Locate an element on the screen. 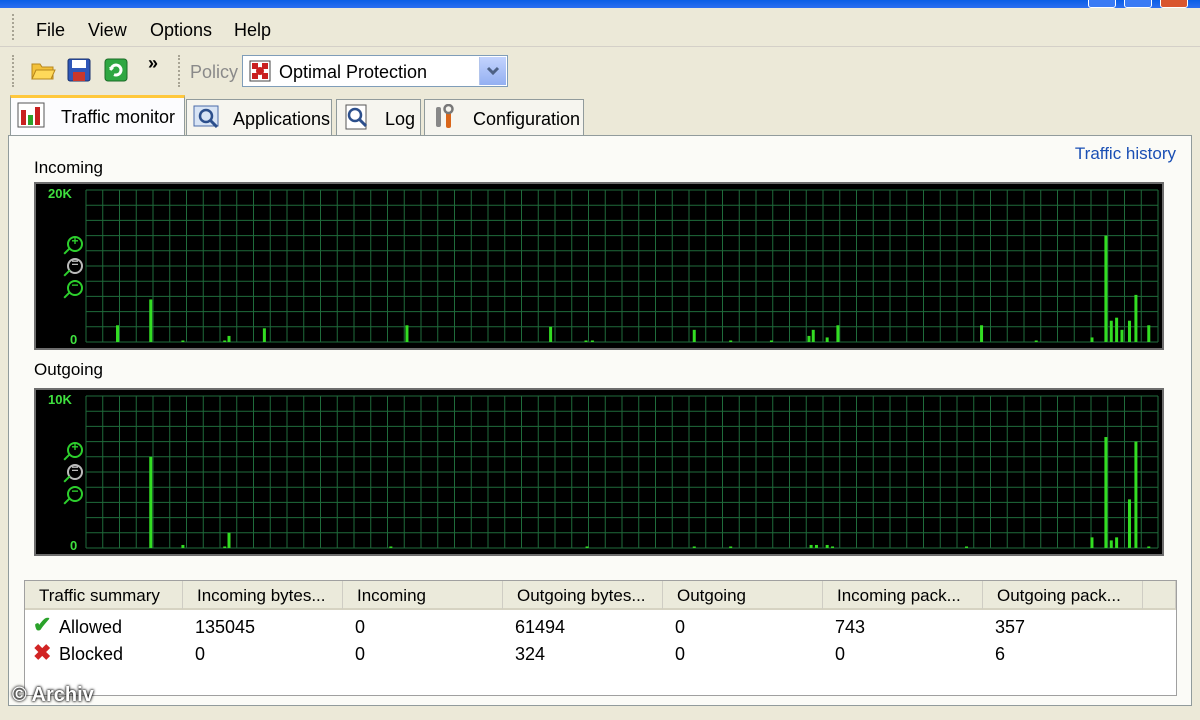  incoming-chart-label: Incoming is located at coordinates (68, 167).